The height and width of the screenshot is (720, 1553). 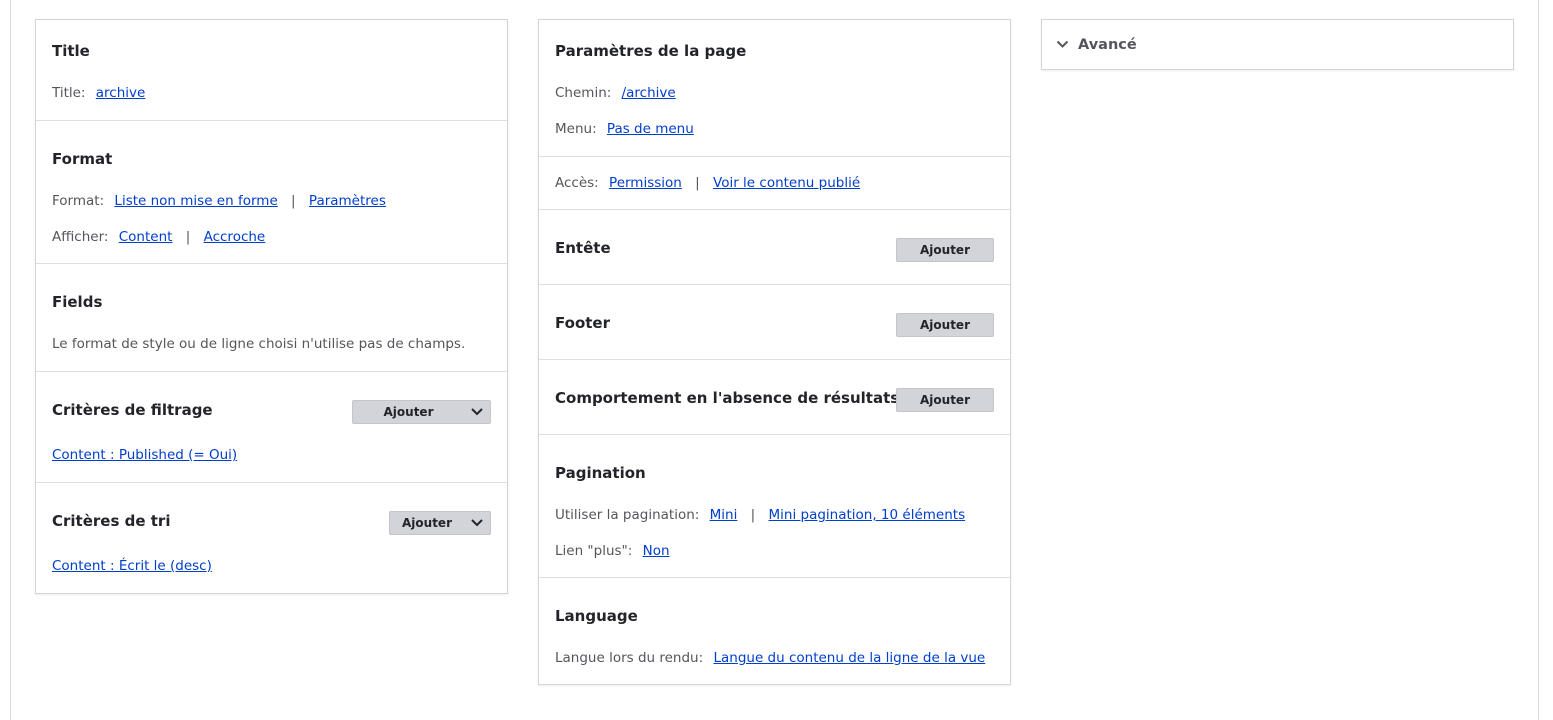 I want to click on footer-add-button: Ajouter, so click(x=945, y=325).